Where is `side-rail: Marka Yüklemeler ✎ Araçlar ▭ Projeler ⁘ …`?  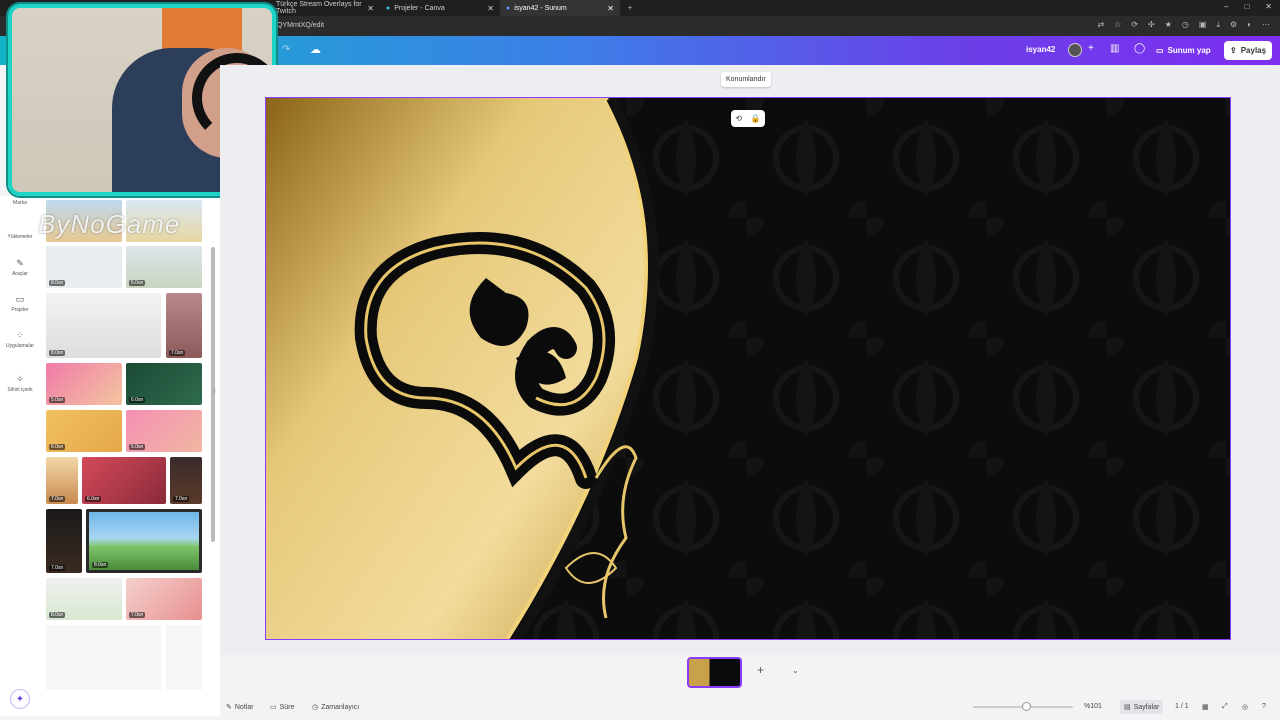 side-rail: Marka Yüklemeler ✎ Araçlar ▭ Projeler ⁘ … is located at coordinates (20, 456).